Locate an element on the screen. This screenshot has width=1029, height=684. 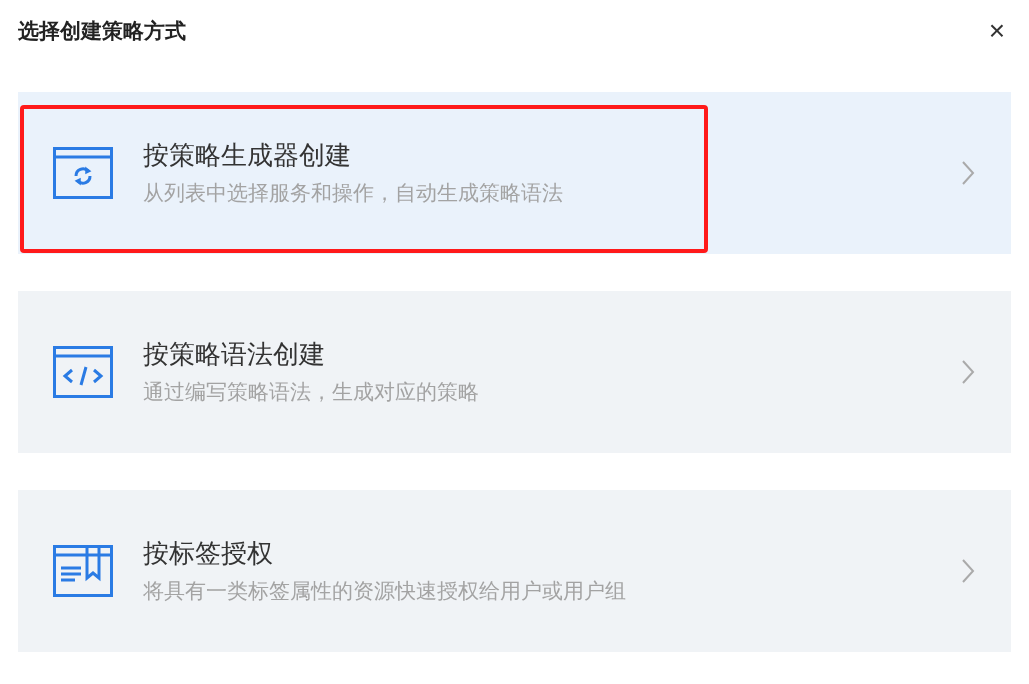
option-description: 通过编写策略语法，生成对应的策略 is located at coordinates (311, 392).